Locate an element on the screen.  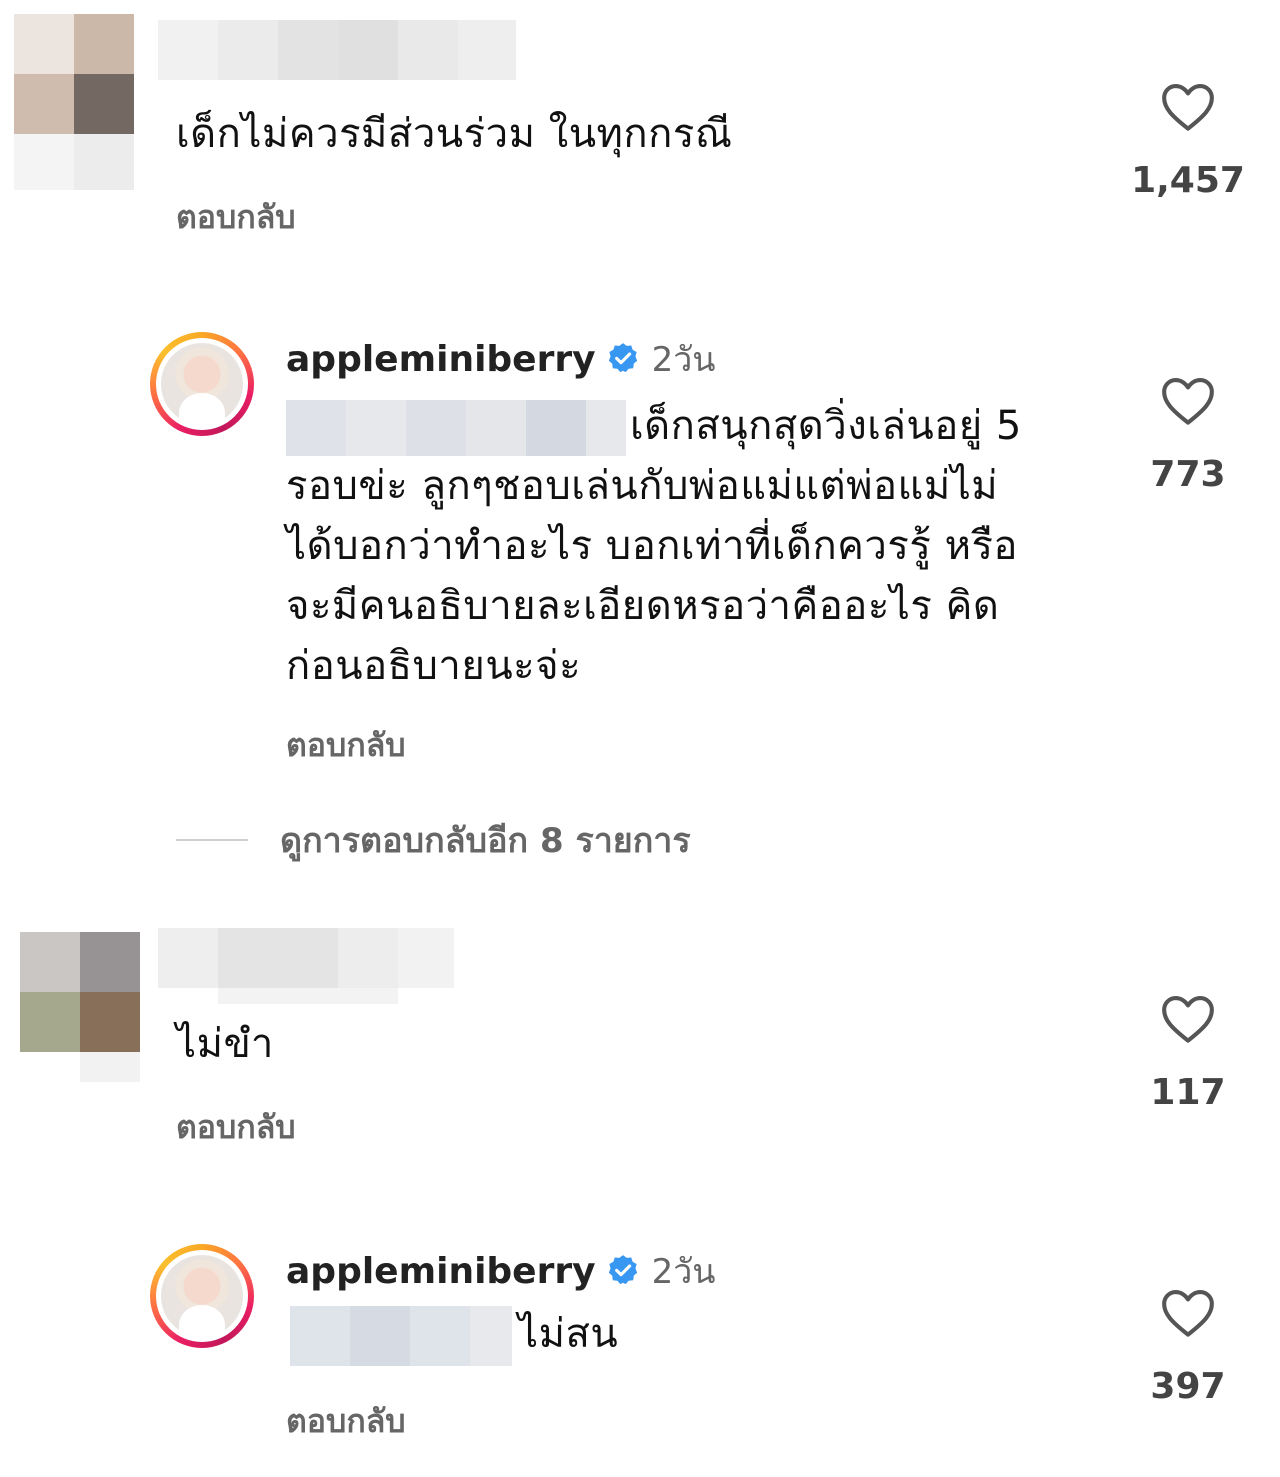
reply-text-line: เด็กสนุกสุดวิ่งเล่นอยู่ 5 is located at coordinates (826, 426).